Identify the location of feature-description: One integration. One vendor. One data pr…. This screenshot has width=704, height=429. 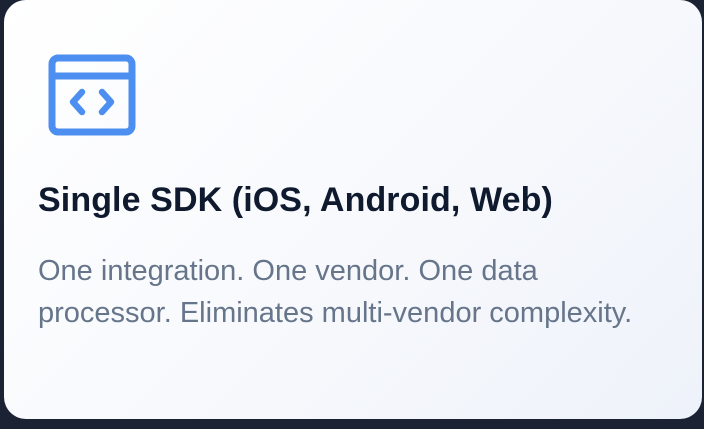
(335, 292).